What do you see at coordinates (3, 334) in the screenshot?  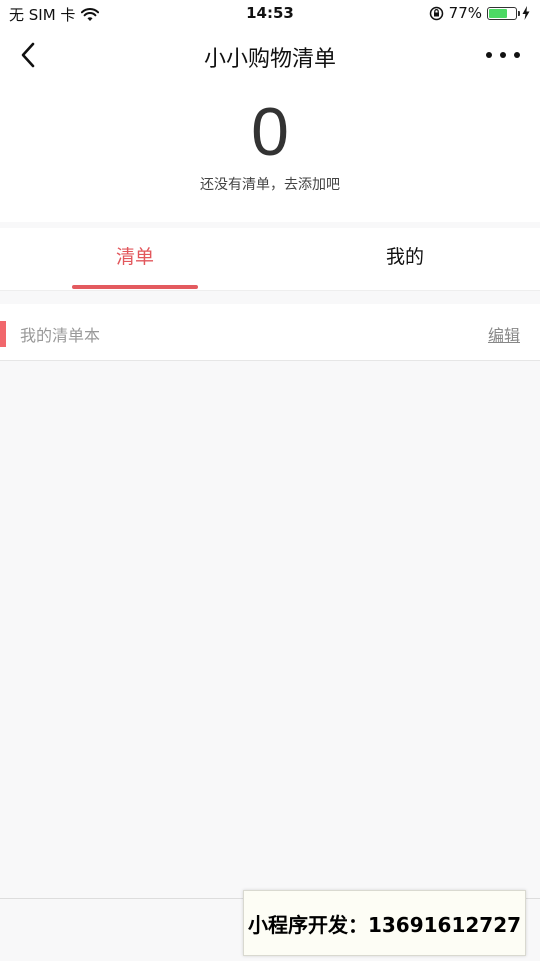 I see `section-accent-bar` at bounding box center [3, 334].